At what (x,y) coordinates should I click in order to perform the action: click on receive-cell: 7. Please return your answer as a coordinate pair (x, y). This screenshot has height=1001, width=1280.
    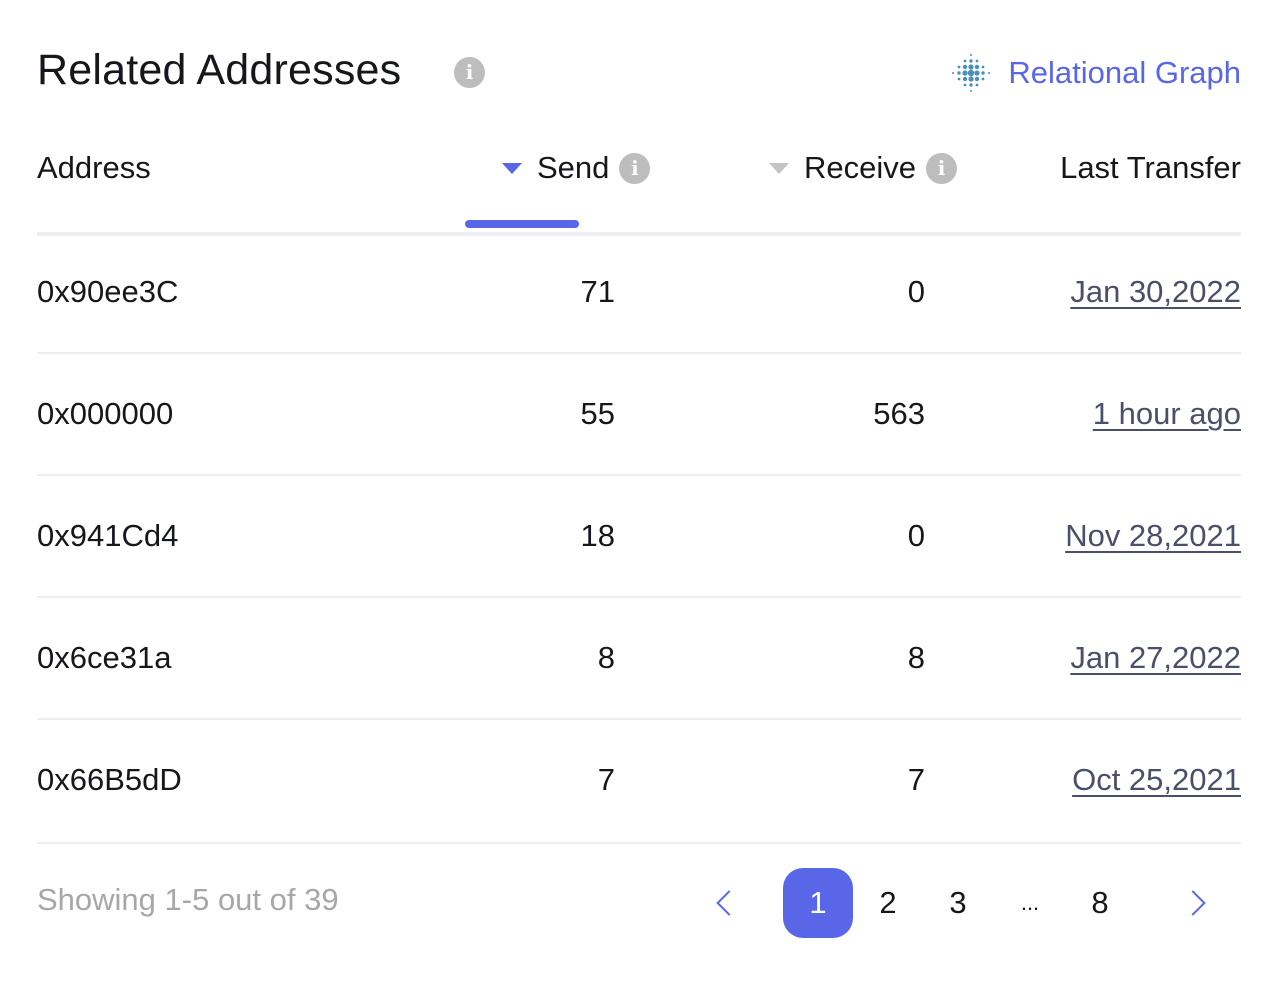
    Looking at the image, I should click on (916, 779).